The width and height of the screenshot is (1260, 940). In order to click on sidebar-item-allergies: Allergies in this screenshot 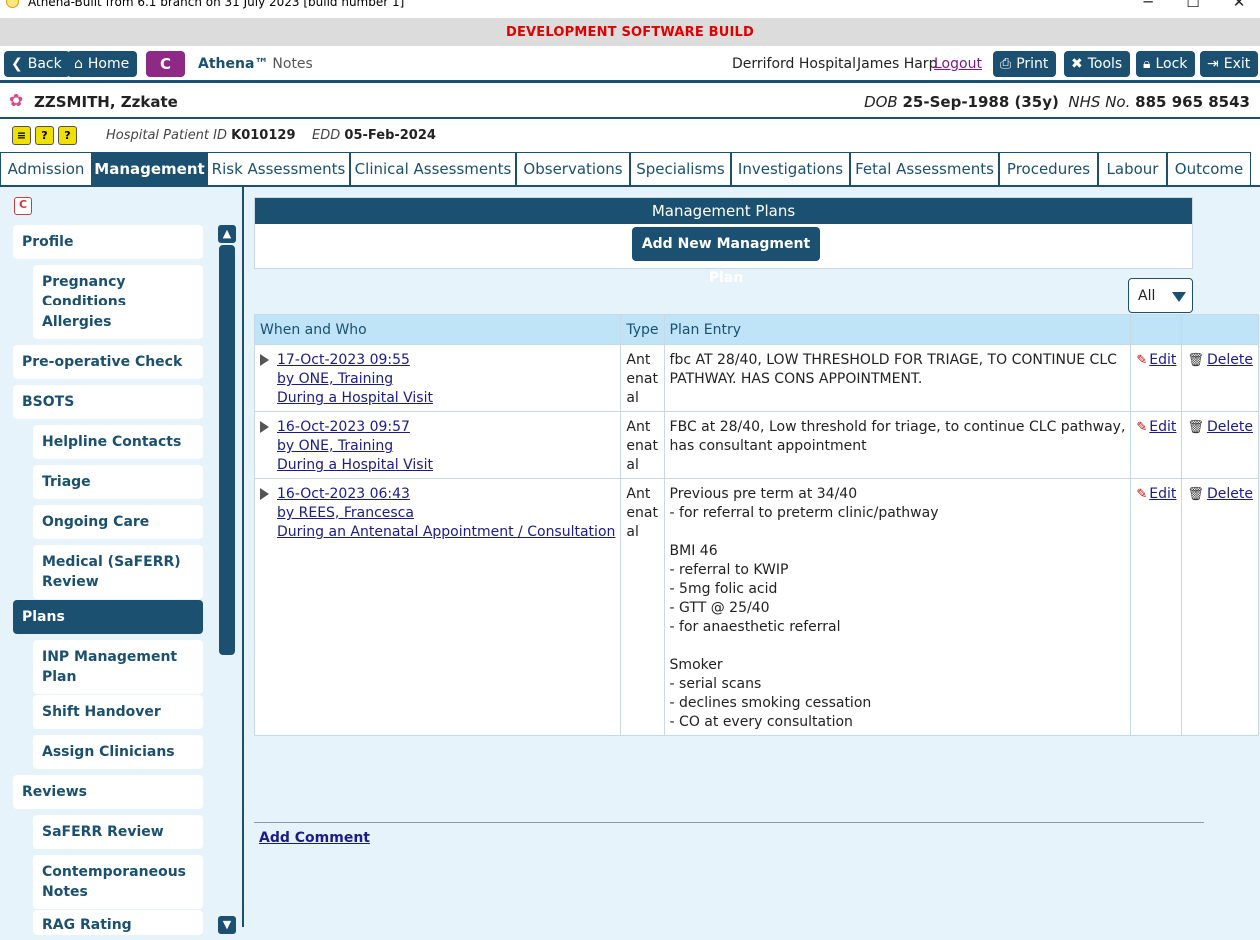, I will do `click(118, 322)`.